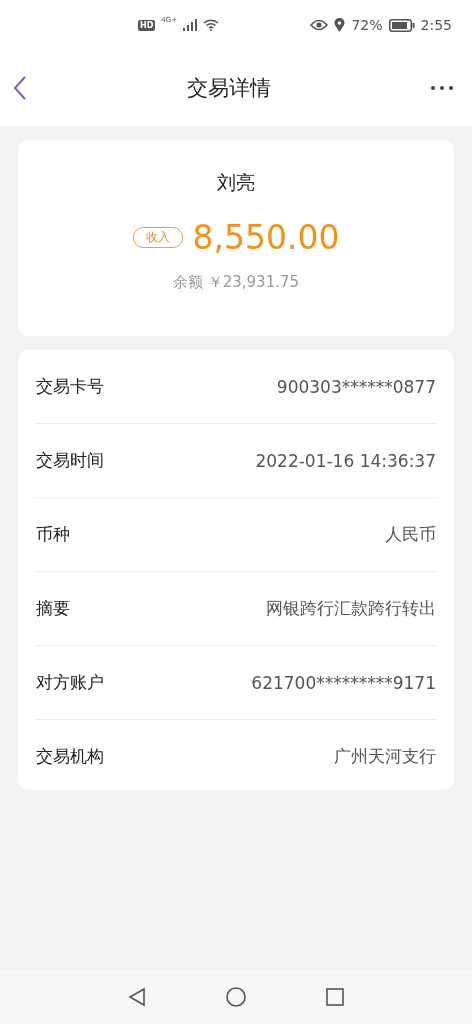 The image size is (472, 1024). Describe the element at coordinates (367, 25) in the screenshot. I see `battery-percent: 72%` at that location.